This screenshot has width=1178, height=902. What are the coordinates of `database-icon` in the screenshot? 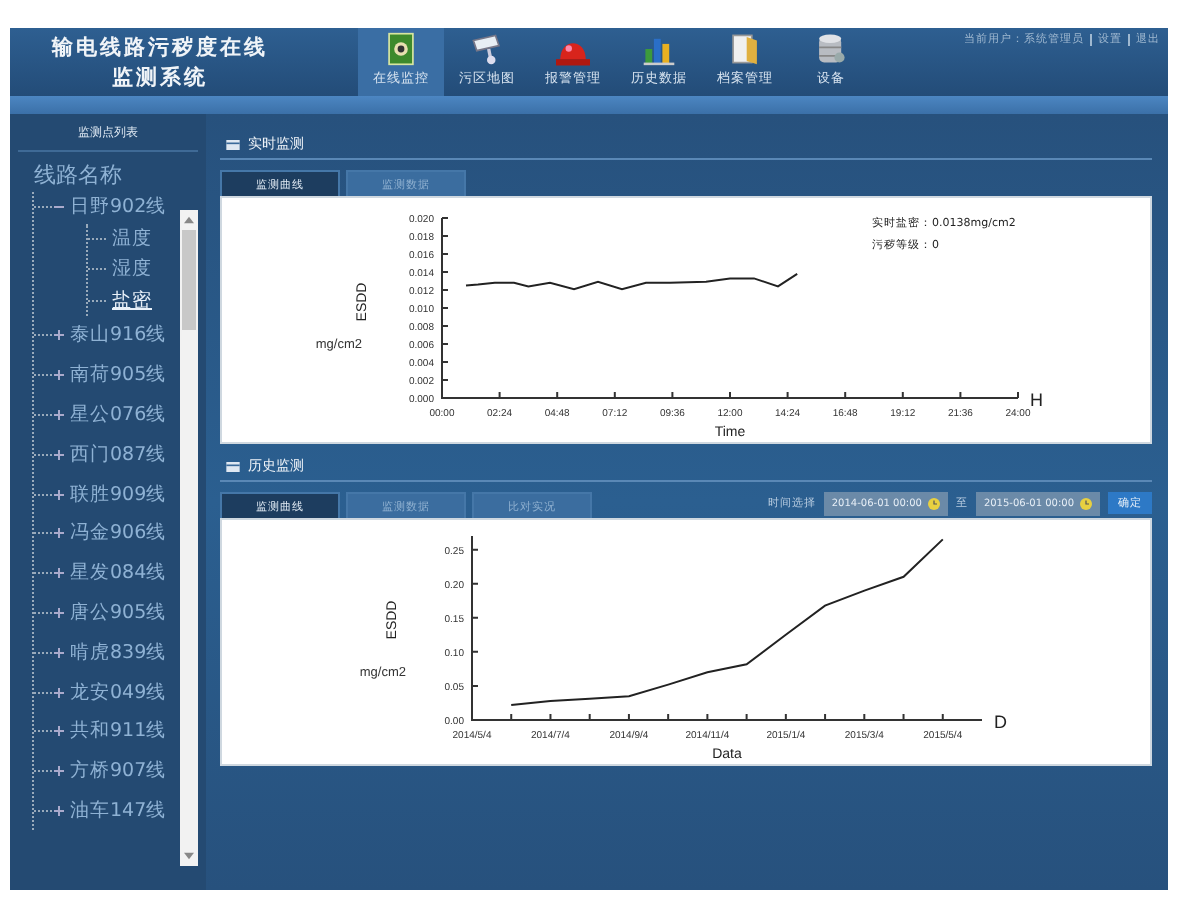 It's located at (831, 49).